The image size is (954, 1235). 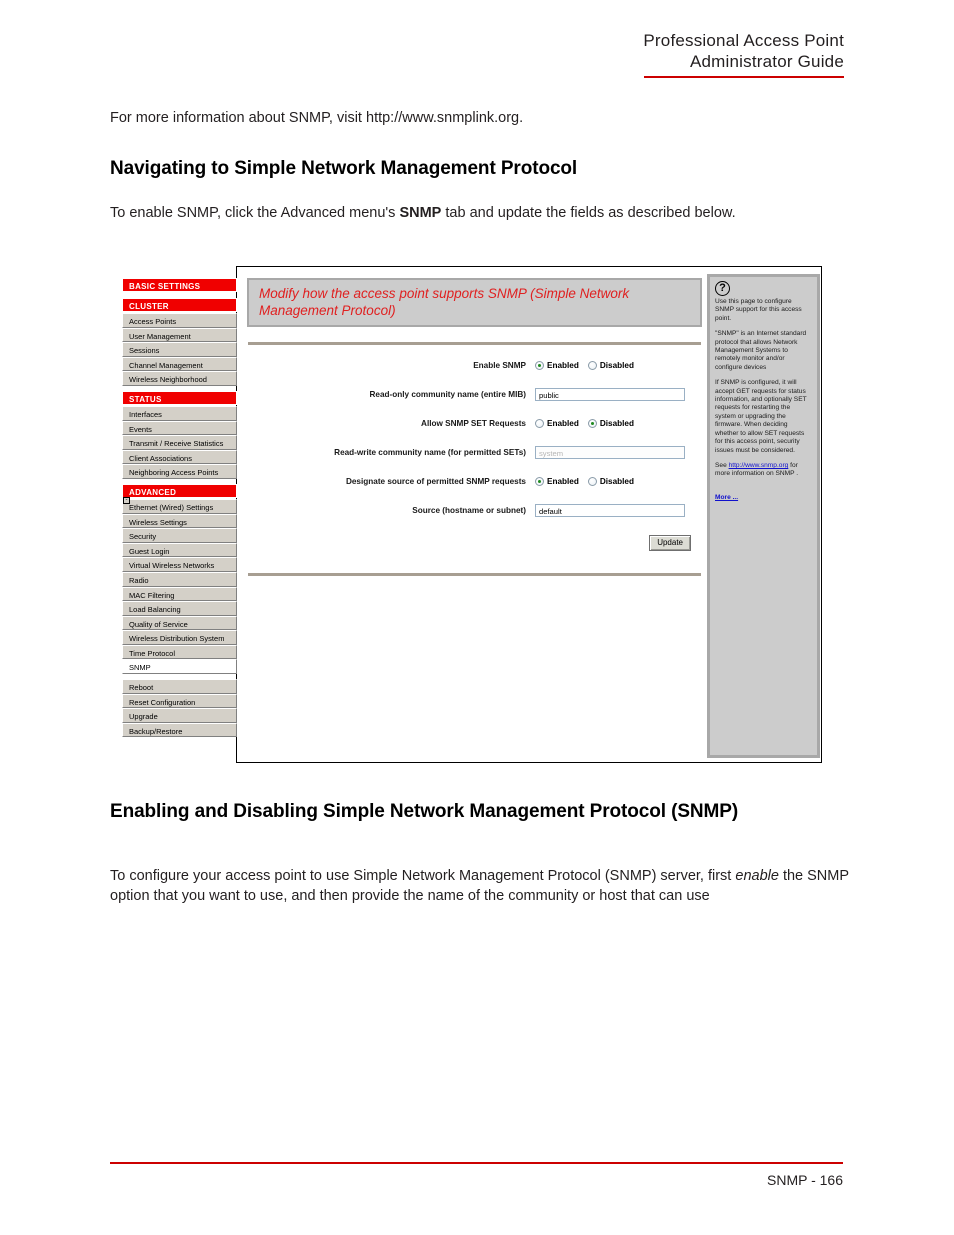 I want to click on radio-allow-set-enabled: Enabled, so click(x=557, y=423).